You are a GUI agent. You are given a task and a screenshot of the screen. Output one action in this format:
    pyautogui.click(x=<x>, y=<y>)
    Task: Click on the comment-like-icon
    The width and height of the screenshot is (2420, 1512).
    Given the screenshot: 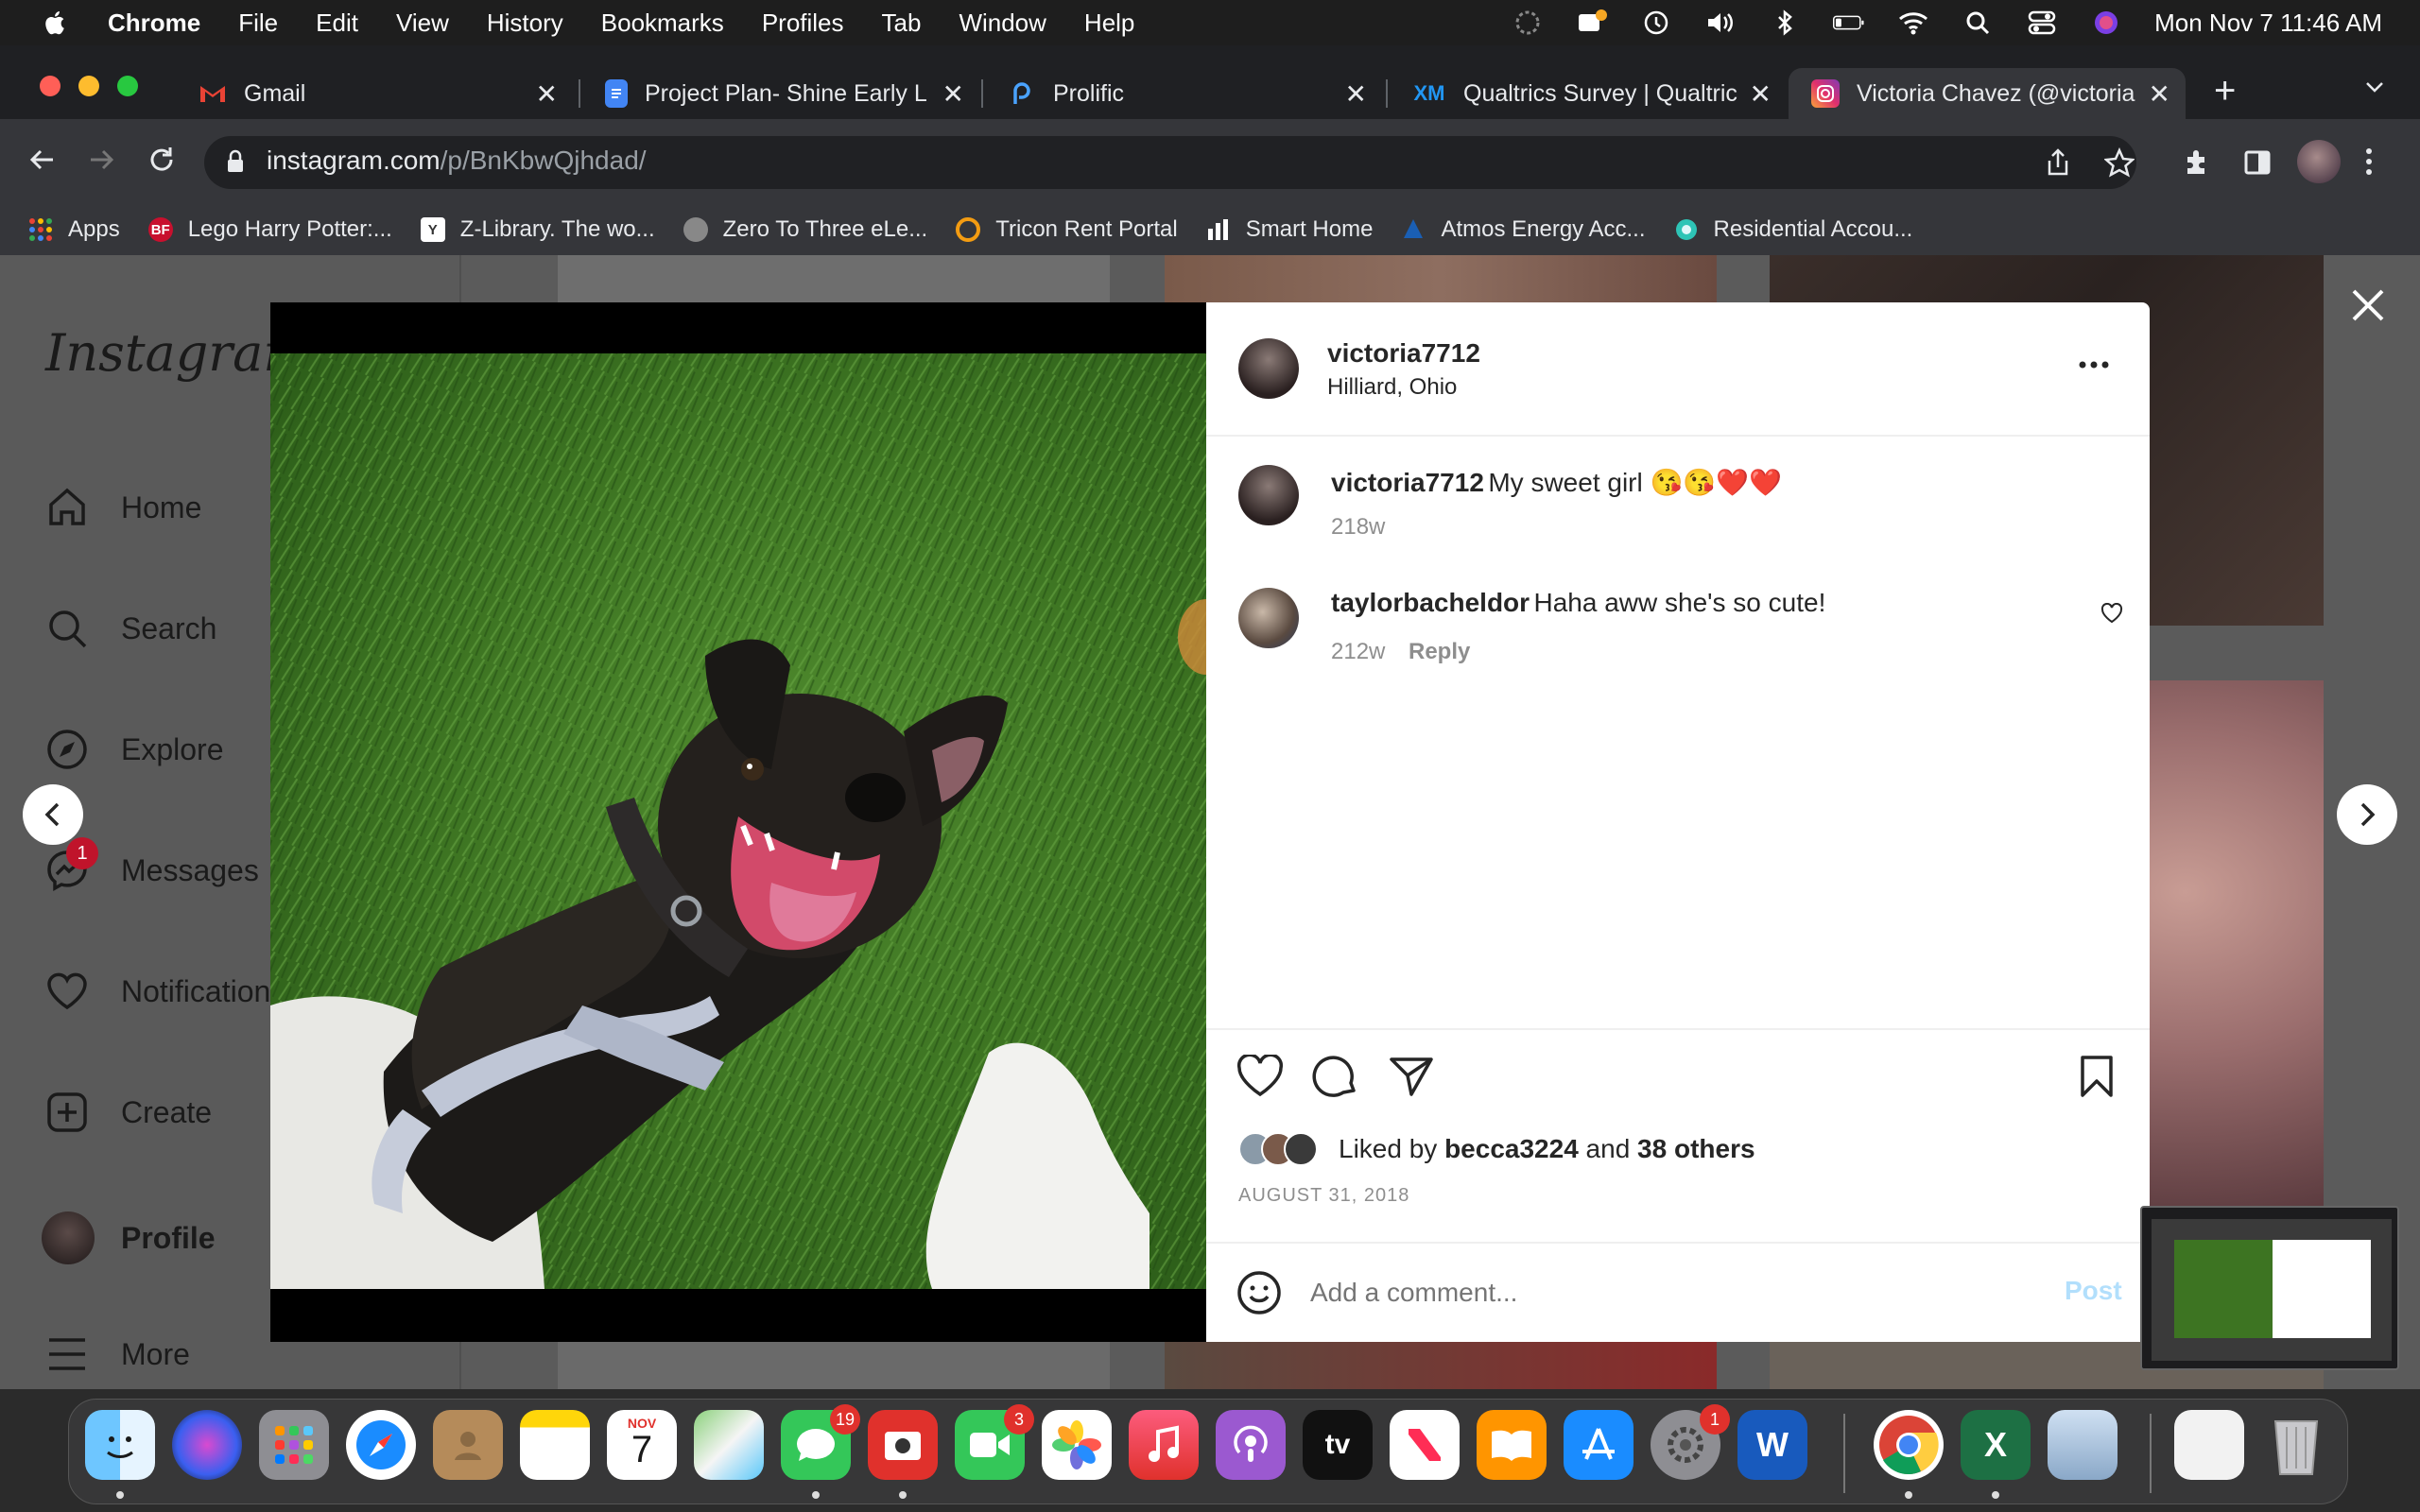 What is the action you would take?
    pyautogui.click(x=2111, y=615)
    